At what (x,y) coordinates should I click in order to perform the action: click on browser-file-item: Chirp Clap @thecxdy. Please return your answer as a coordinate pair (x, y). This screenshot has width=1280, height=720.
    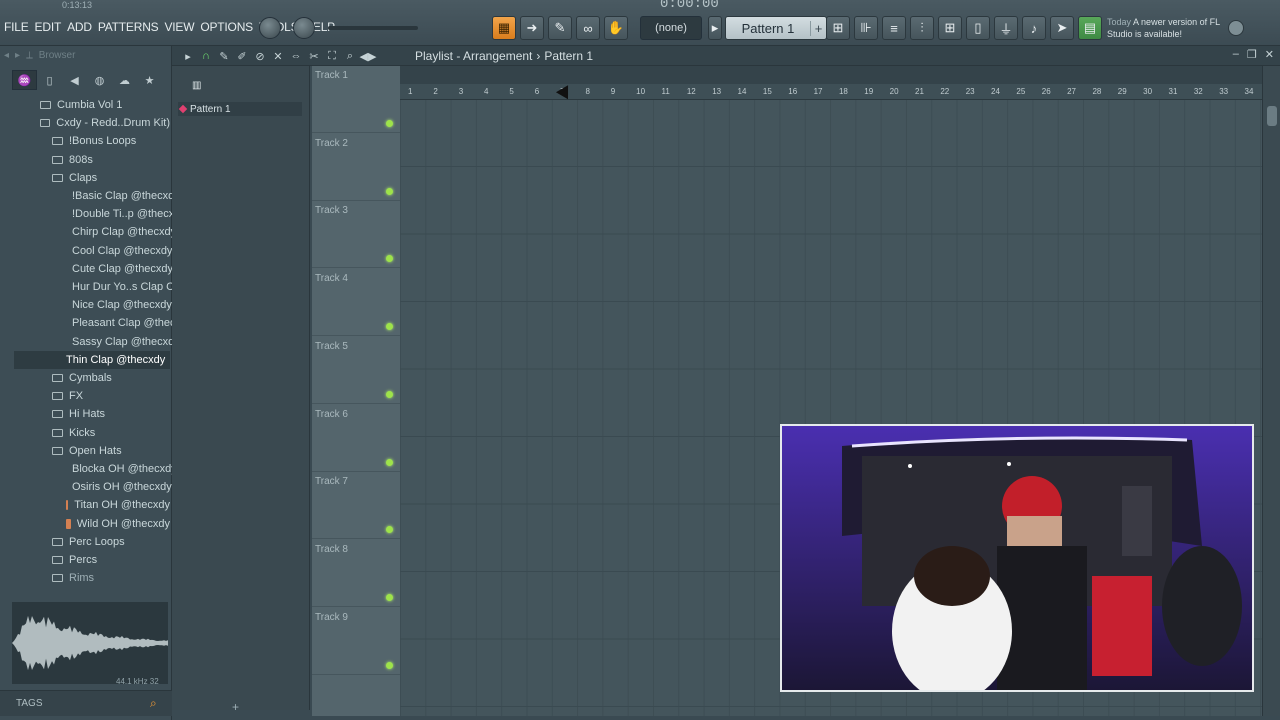
    Looking at the image, I should click on (88, 232).